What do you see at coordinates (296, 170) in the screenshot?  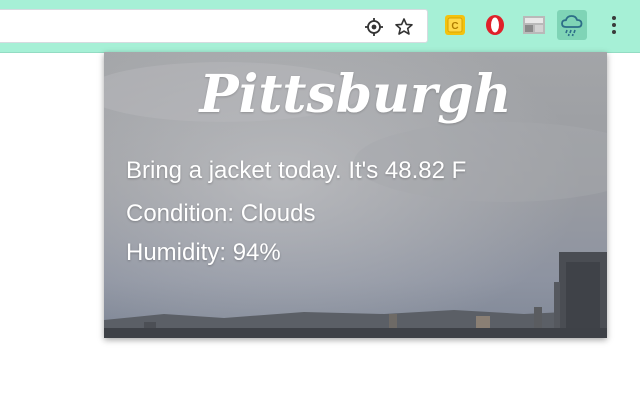 I see `weather-message: Bring a jacket today. It's 48.82 F` at bounding box center [296, 170].